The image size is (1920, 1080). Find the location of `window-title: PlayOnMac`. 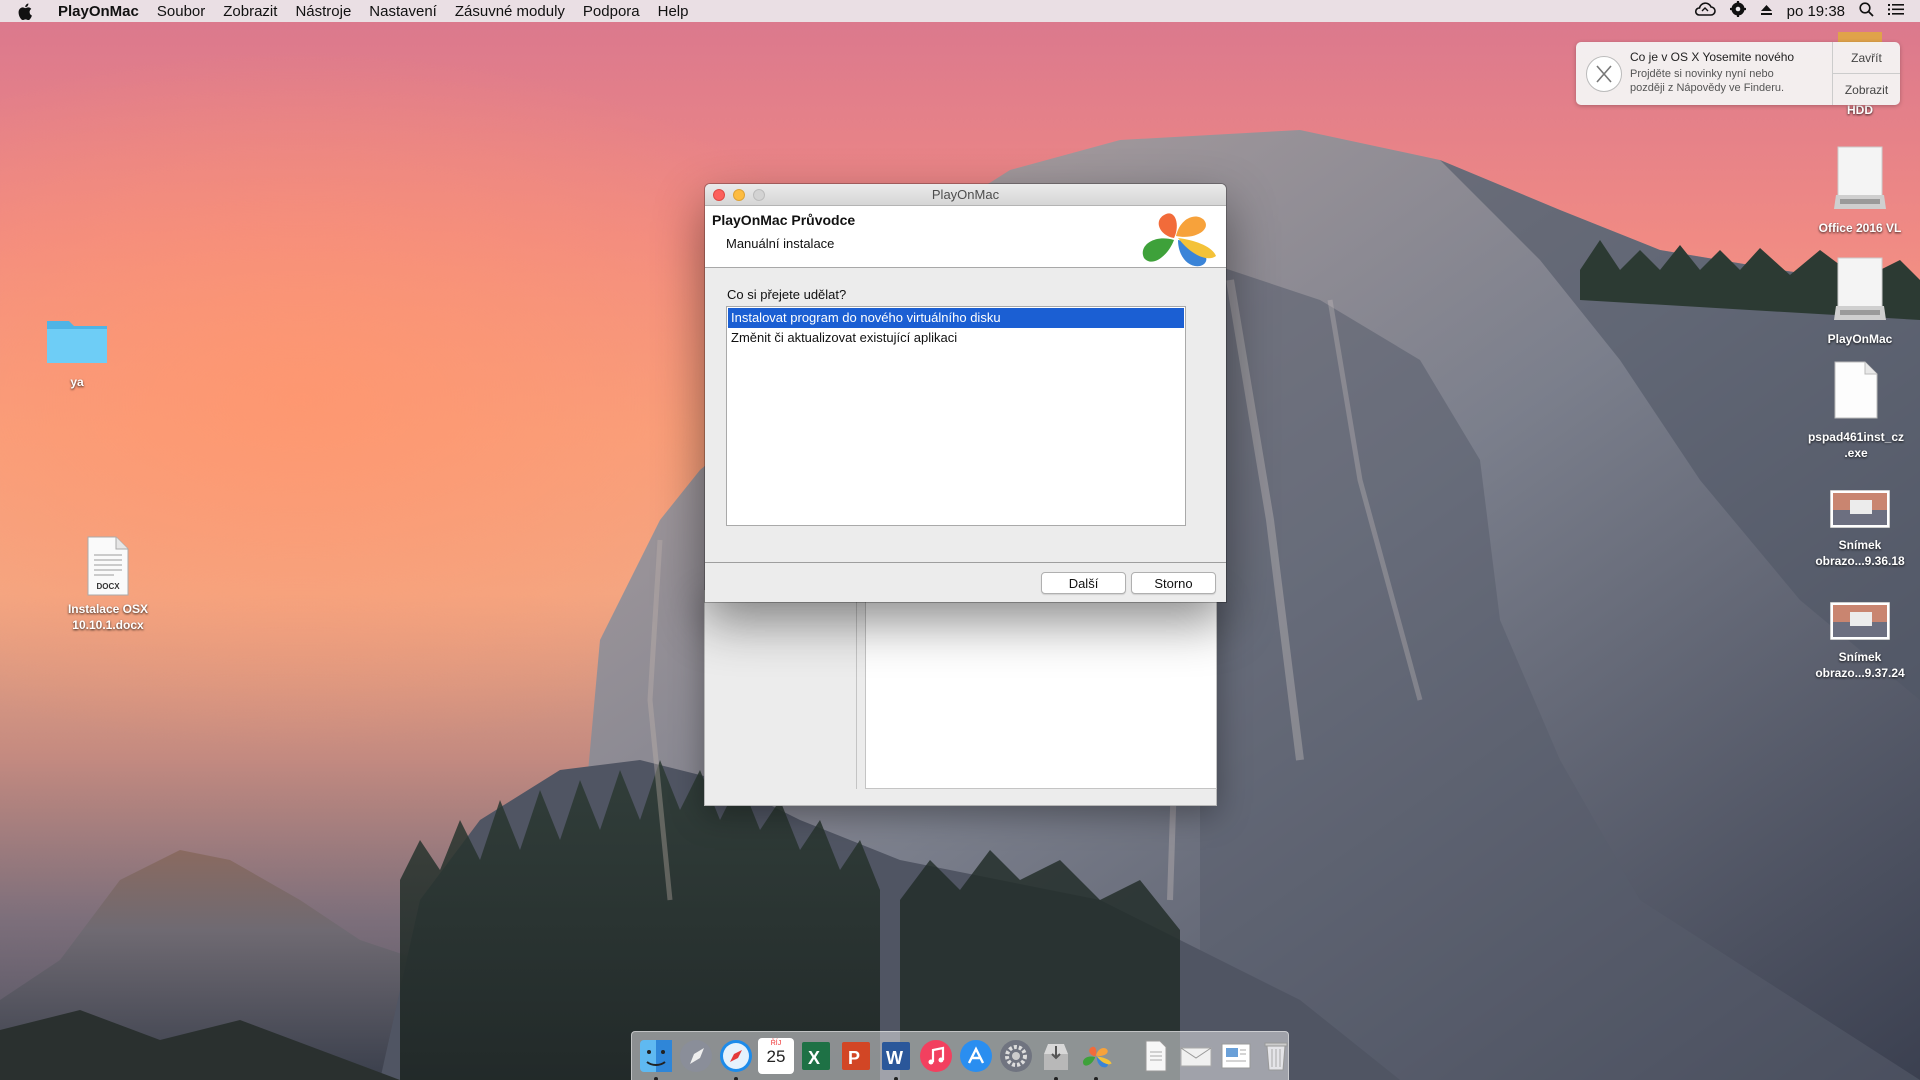

window-title: PlayOnMac is located at coordinates (965, 194).